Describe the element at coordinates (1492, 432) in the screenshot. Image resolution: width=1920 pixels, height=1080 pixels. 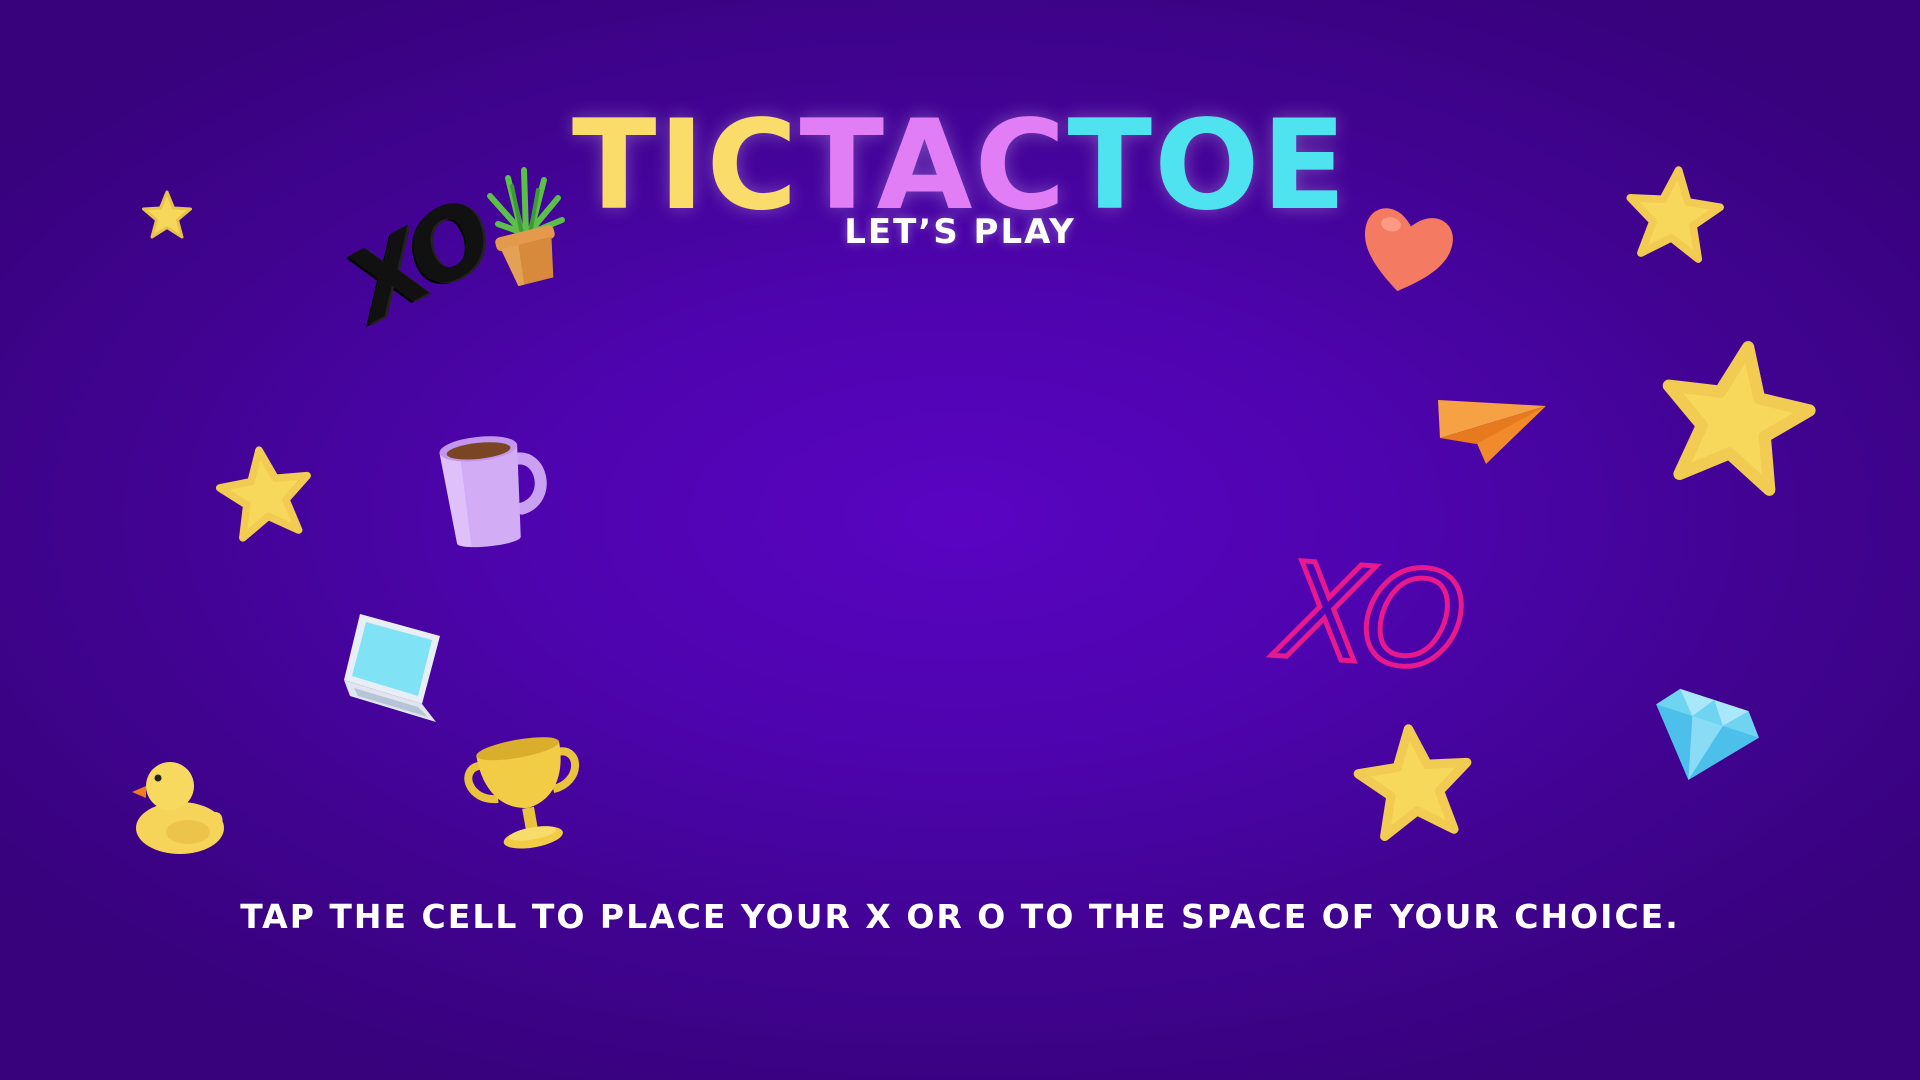
I see `paper-plane-icon` at that location.